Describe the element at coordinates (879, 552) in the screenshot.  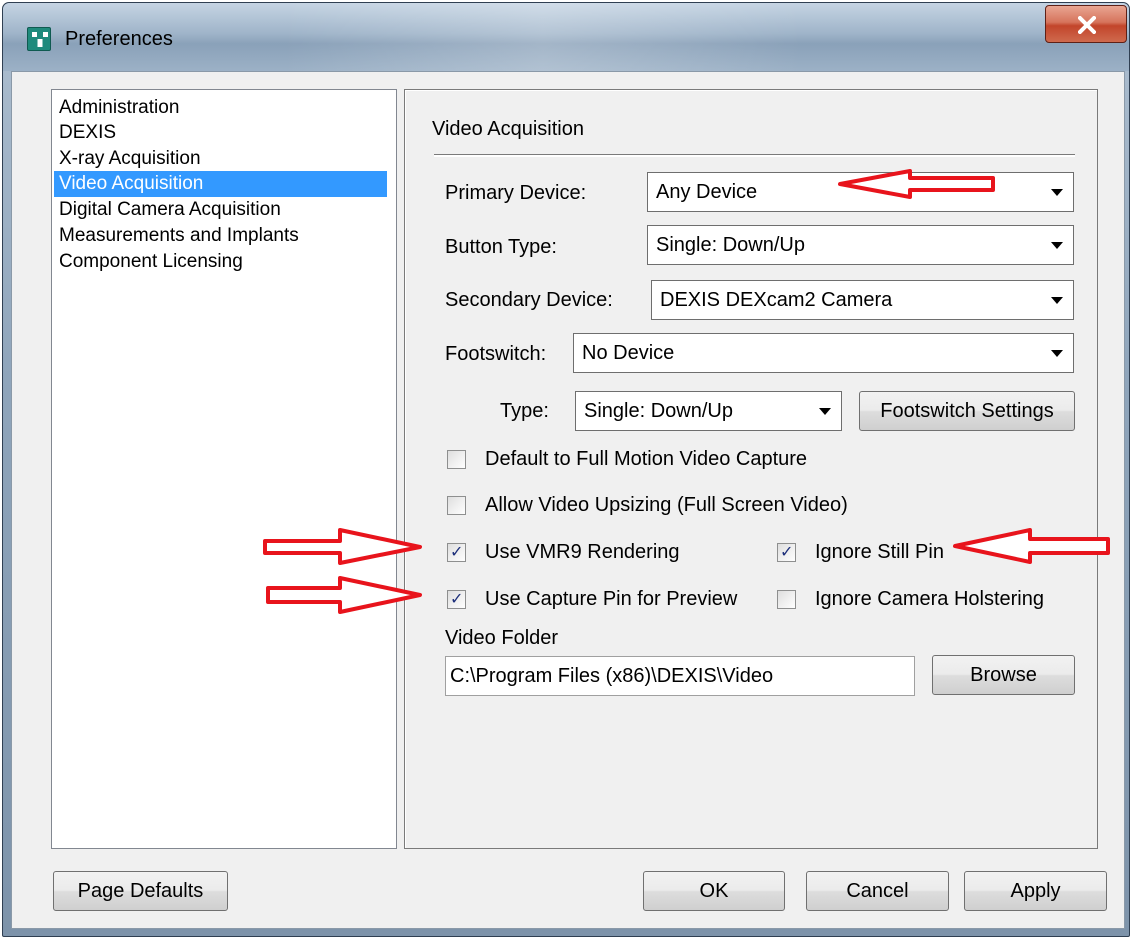
I see `still-pin-label: Ignore Still Pin` at that location.